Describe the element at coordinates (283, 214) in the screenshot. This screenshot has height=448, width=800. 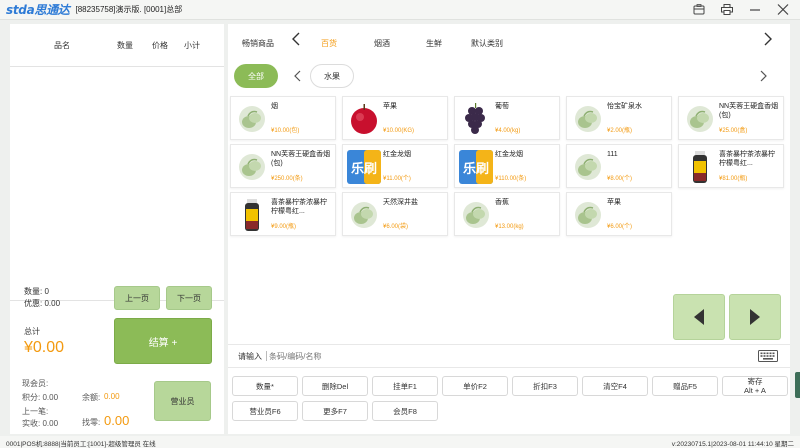
I see `product-card: 喜茶暴柠茶浓暴柠柠檬粤红... ¥9.00(瓶)` at that location.